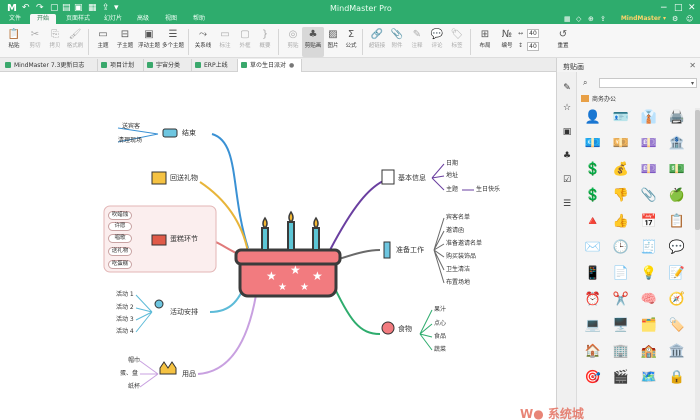  What do you see at coordinates (567, 156) in the screenshot?
I see `clipart-panel-icon: ♣` at bounding box center [567, 156].